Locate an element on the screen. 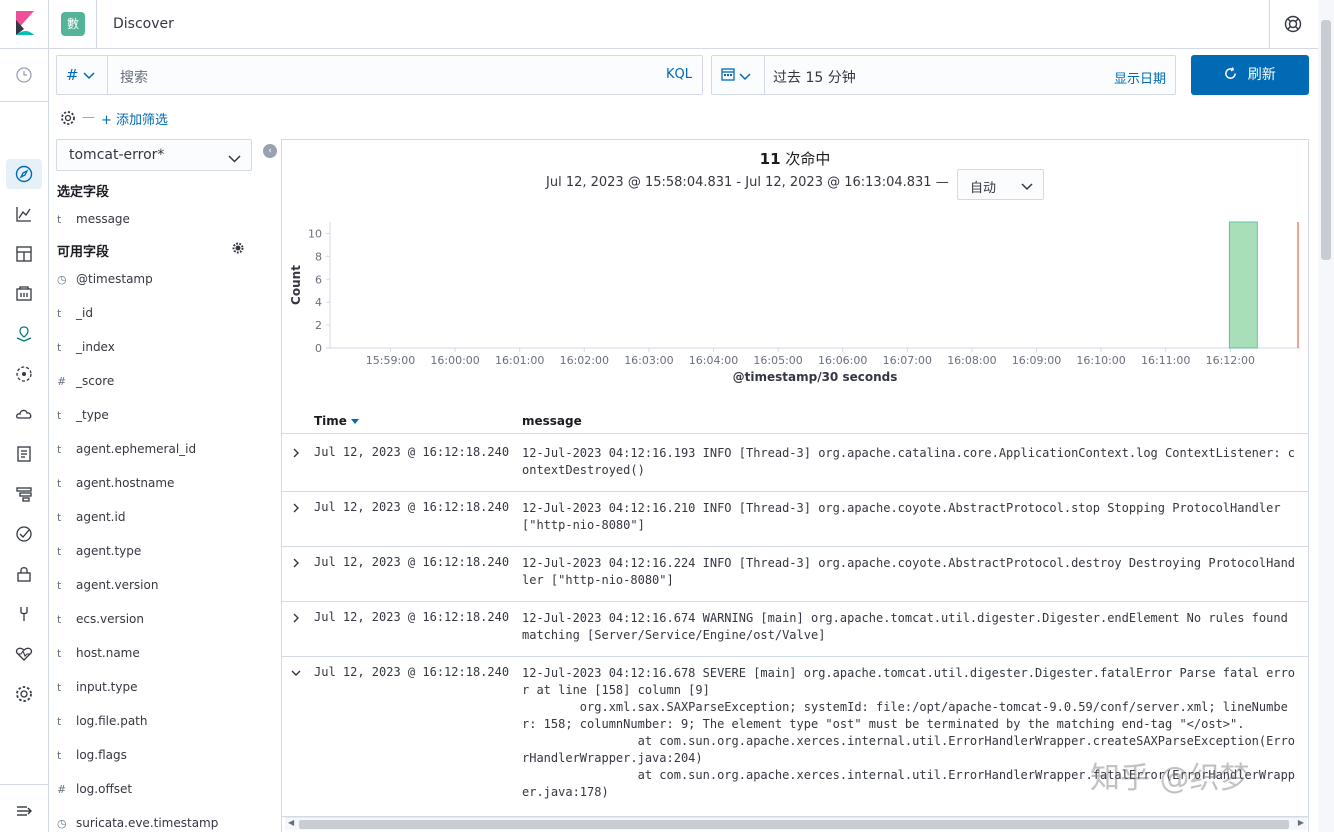 The image size is (1334, 836). field-name: _index is located at coordinates (95, 347).